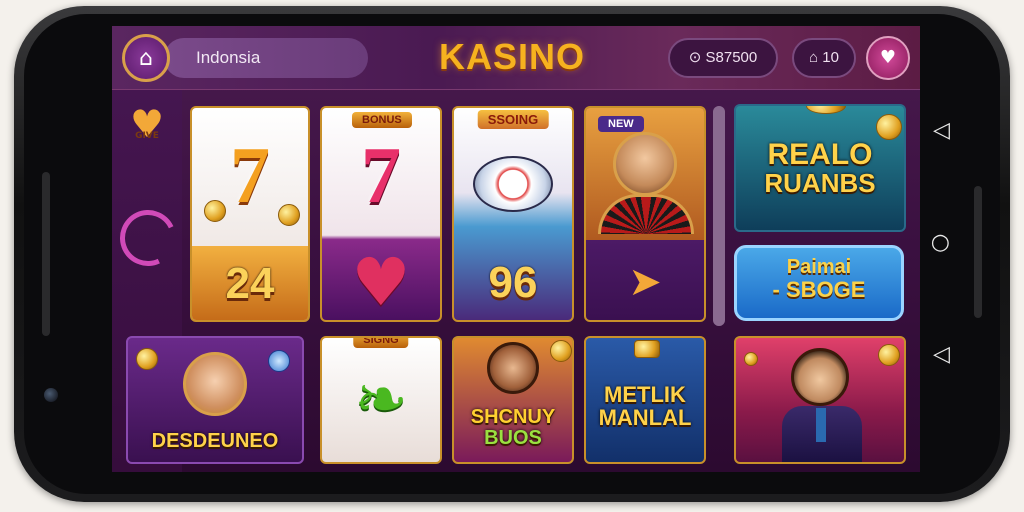 Image resolution: width=1024 pixels, height=512 pixels. What do you see at coordinates (978, 252) in the screenshot?
I see `power-button` at bounding box center [978, 252].